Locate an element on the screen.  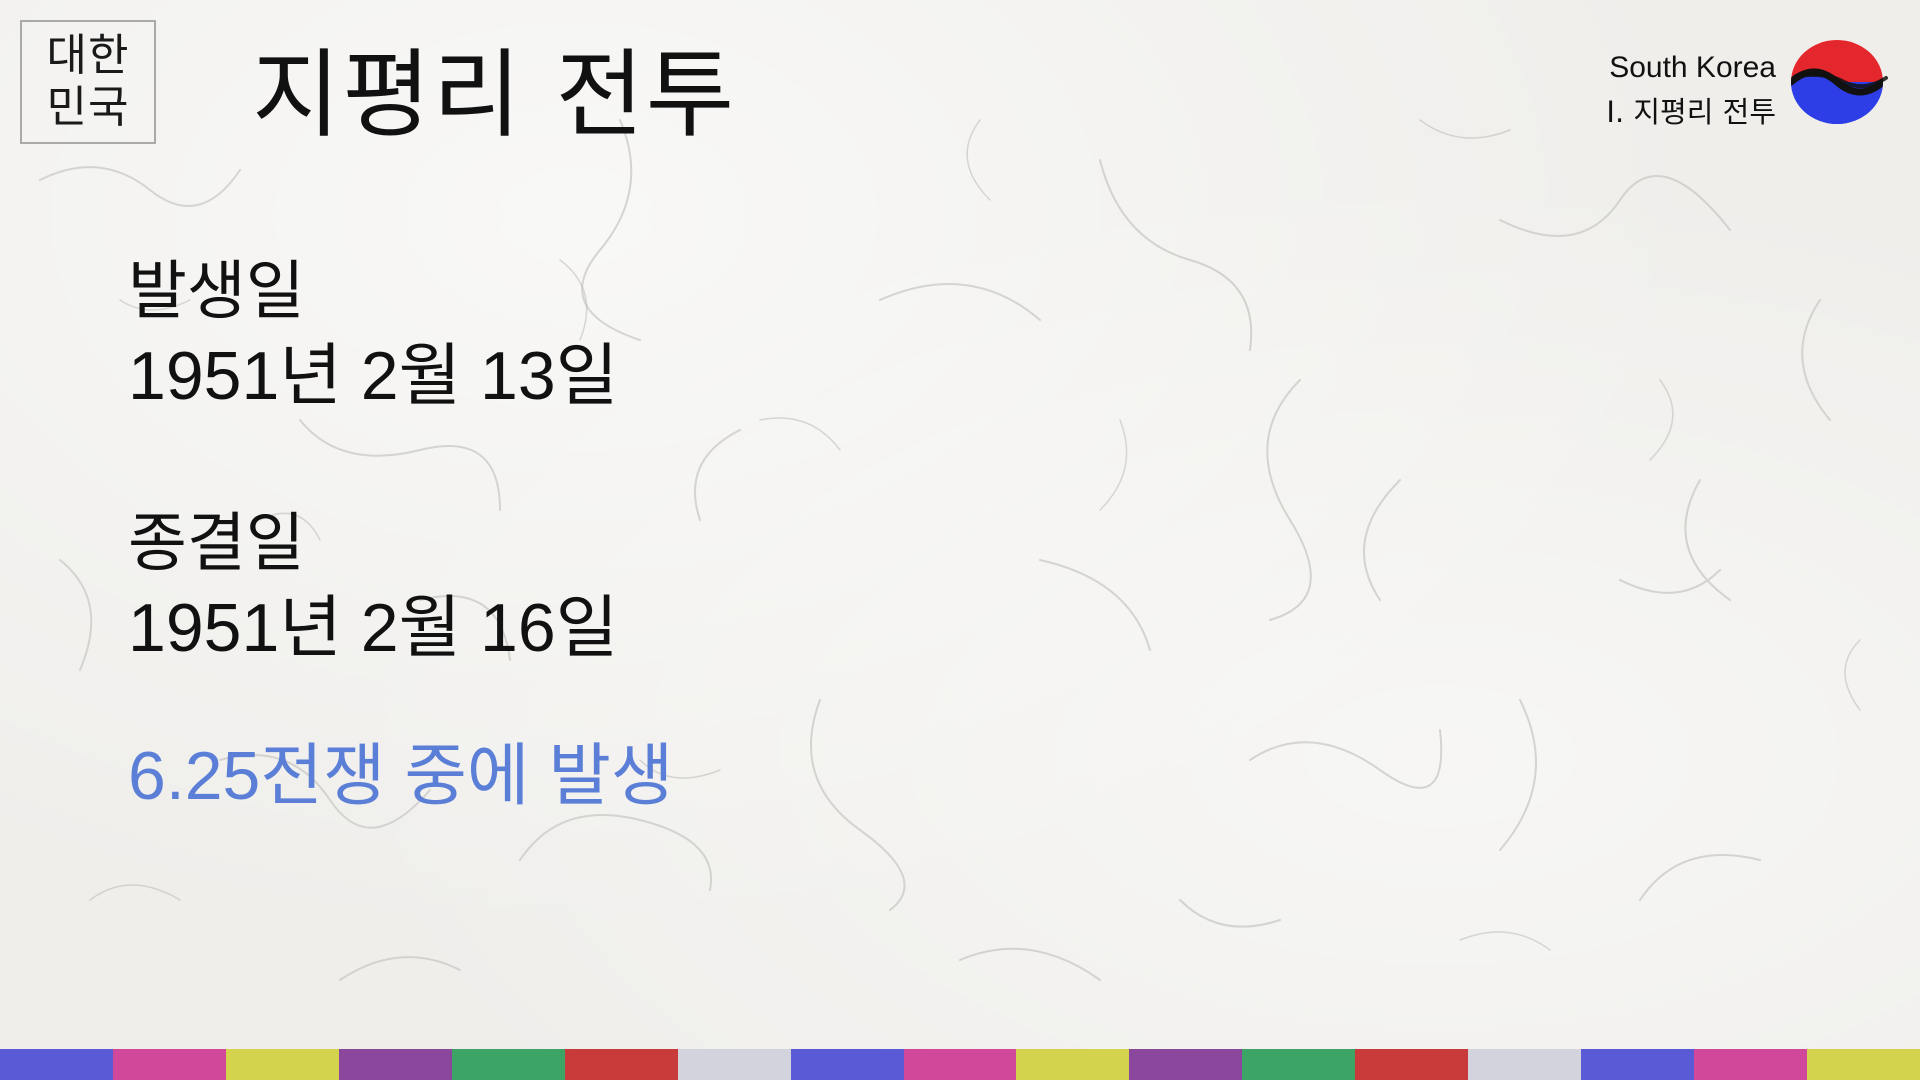
end-block: 종결일 1951년 2월 16일 is located at coordinates (401, 586).